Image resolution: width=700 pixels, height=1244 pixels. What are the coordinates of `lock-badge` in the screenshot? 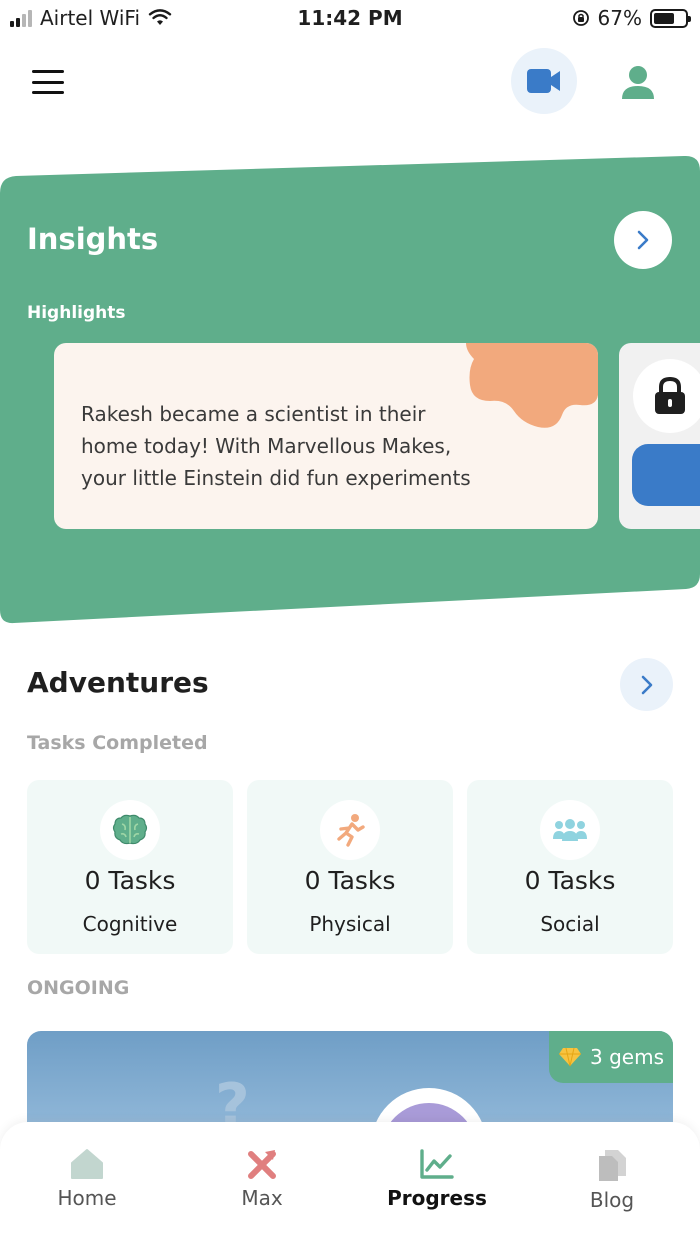 It's located at (666, 396).